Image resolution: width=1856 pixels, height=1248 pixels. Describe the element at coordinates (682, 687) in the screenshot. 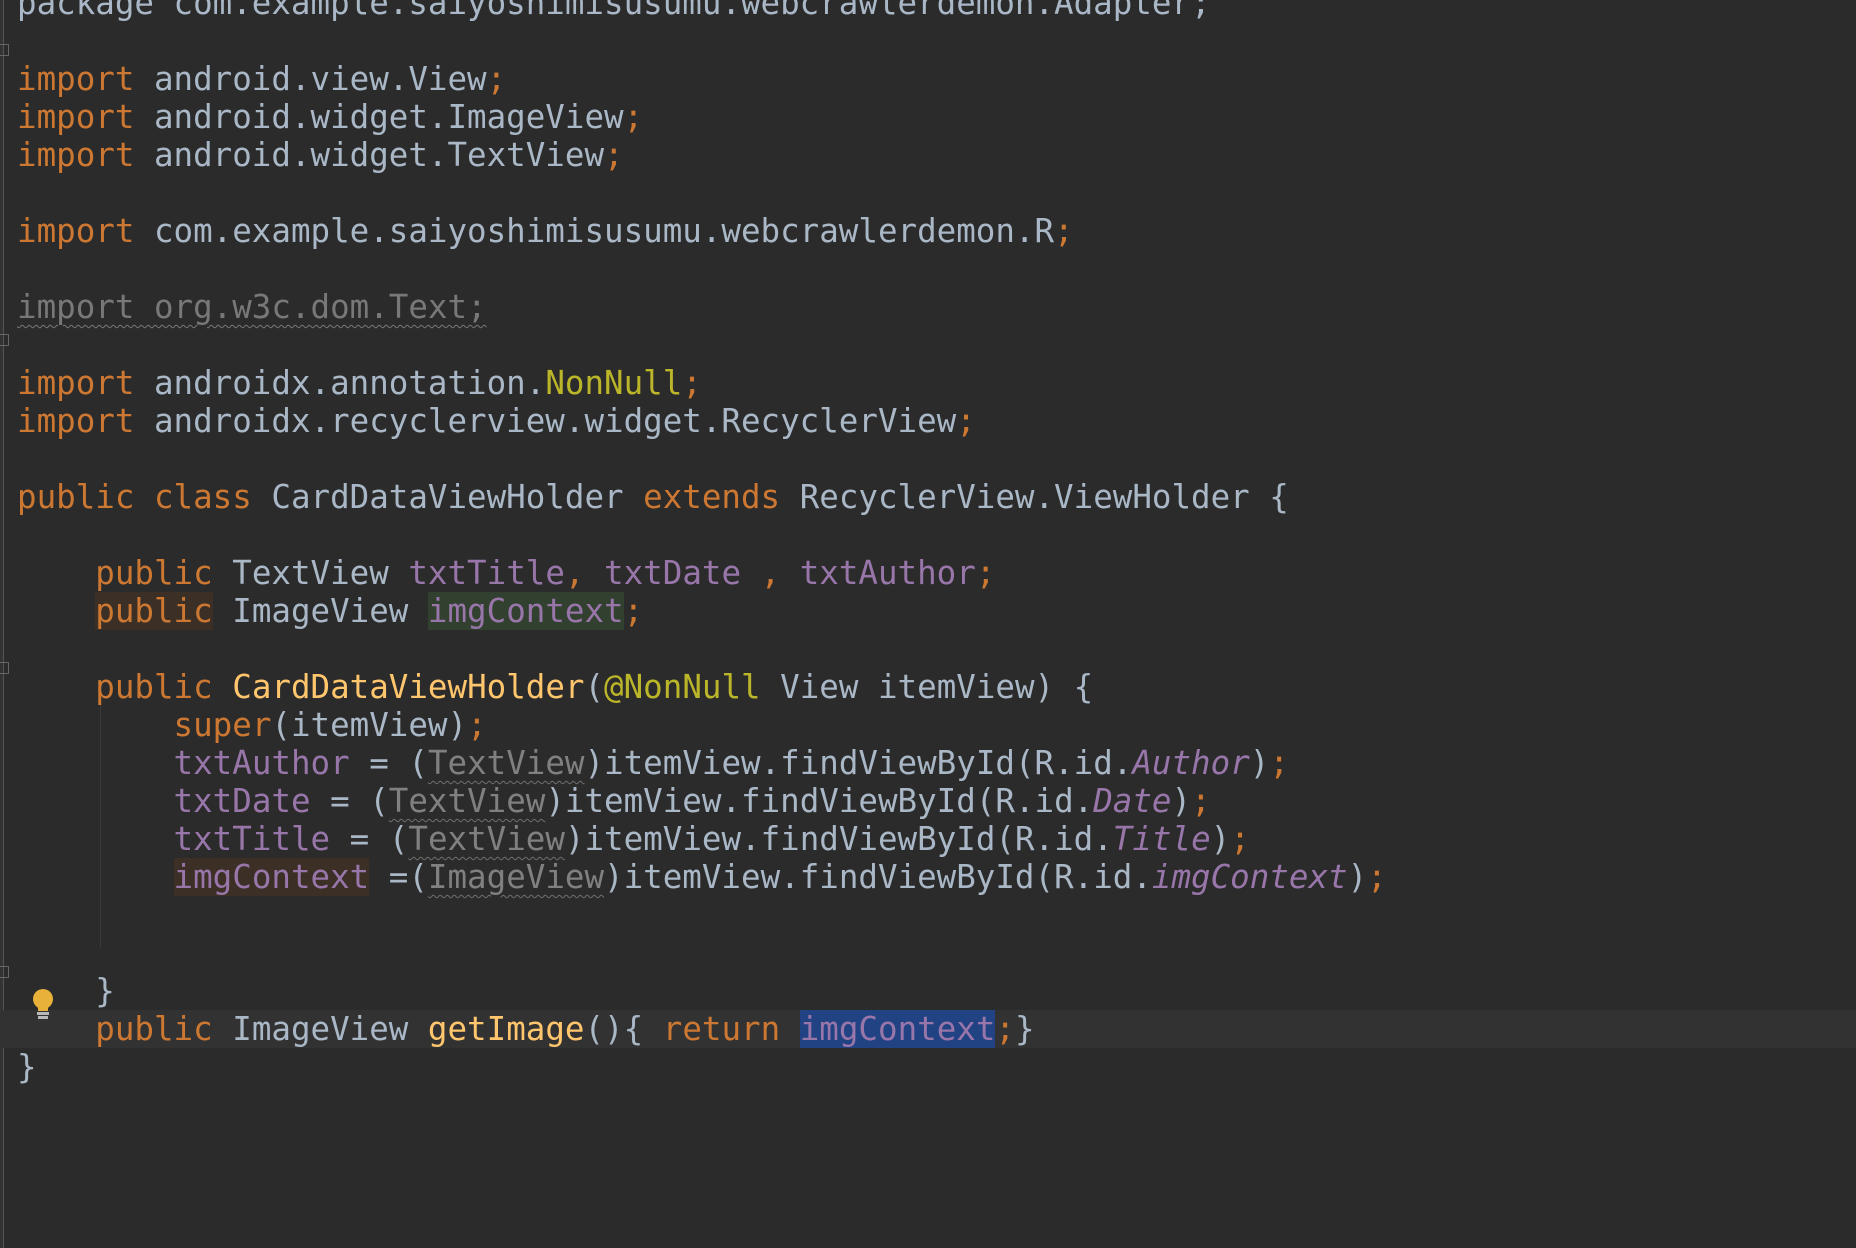

I see `code-token: @NonNull` at that location.